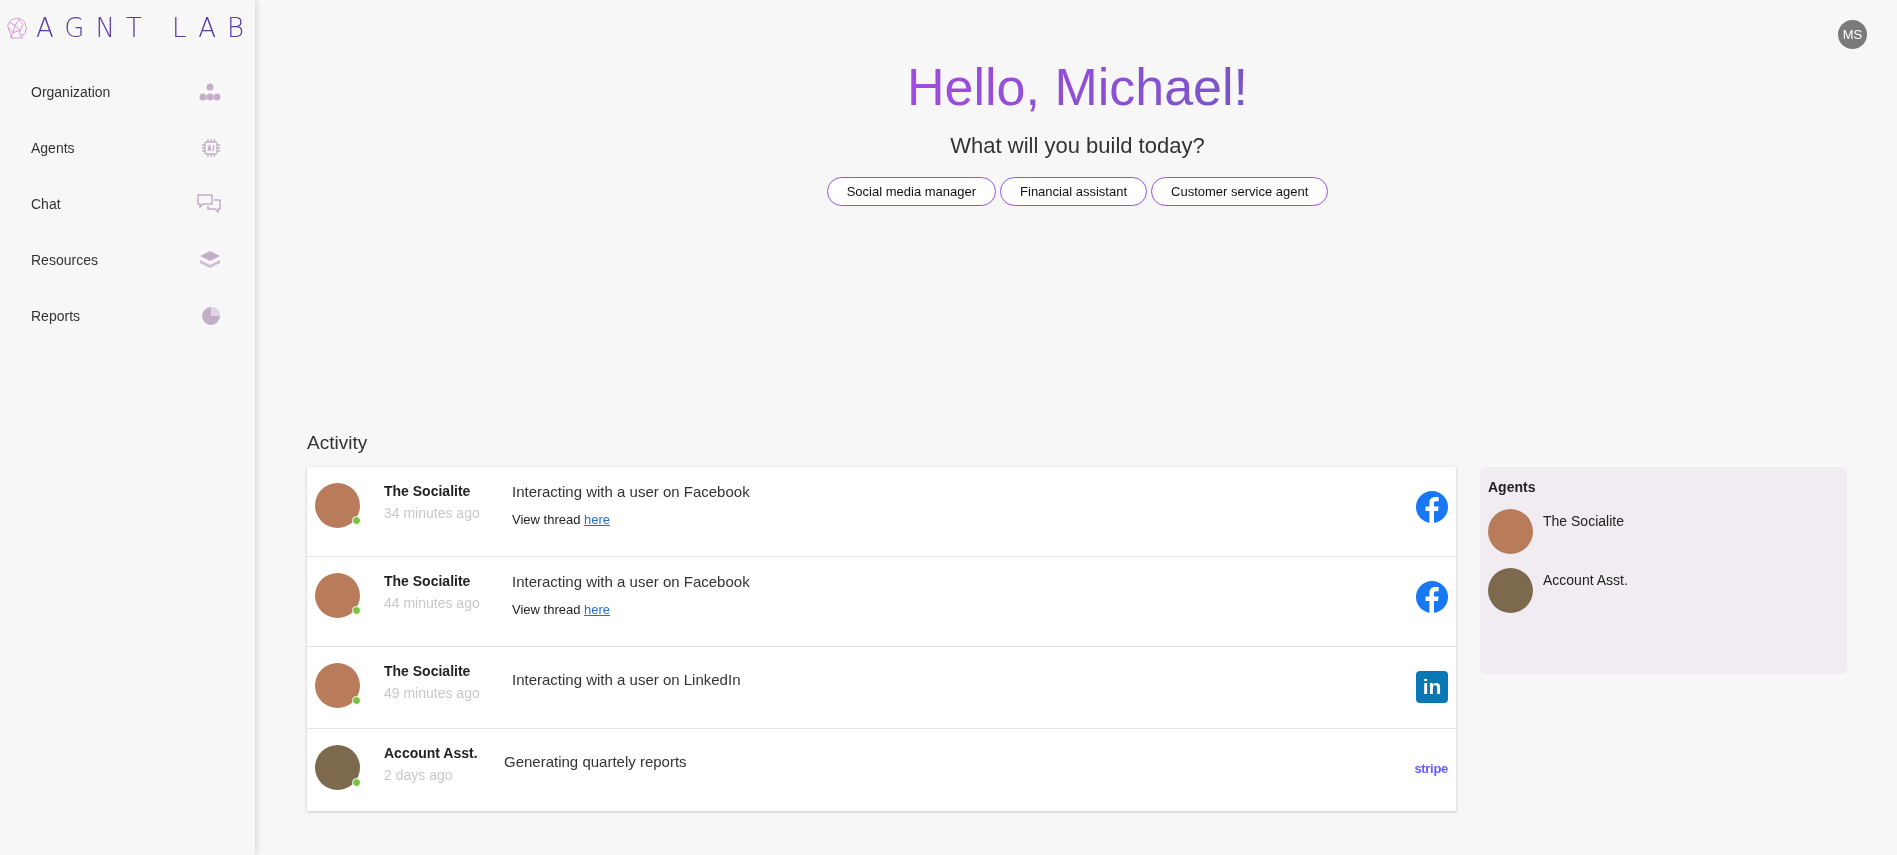  What do you see at coordinates (627, 679) in the screenshot?
I see `activity-message: Interacting with a user on LinkedIn` at bounding box center [627, 679].